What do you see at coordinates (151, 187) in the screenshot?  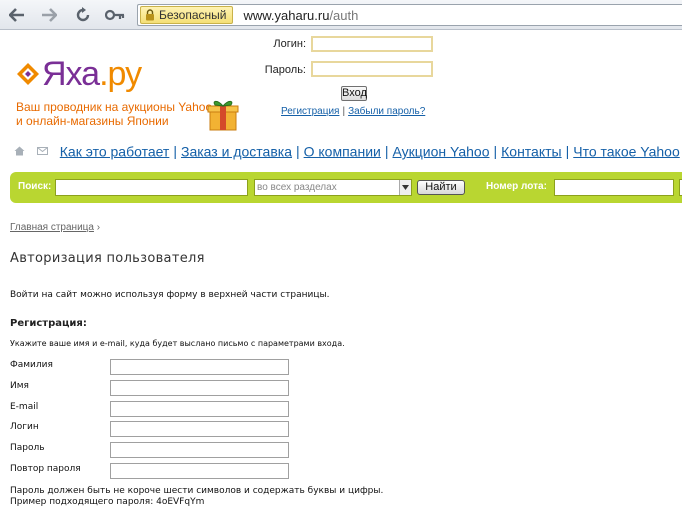 I see `search-input` at bounding box center [151, 187].